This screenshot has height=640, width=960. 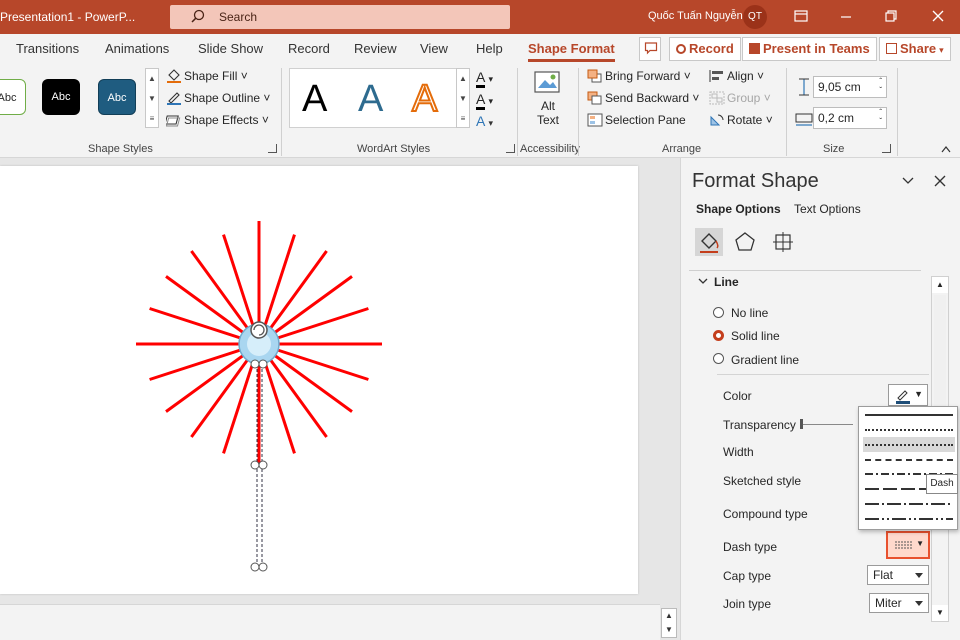 What do you see at coordinates (152, 98) in the screenshot?
I see `shape-styles-scroll: ▲ ▼ ≡` at bounding box center [152, 98].